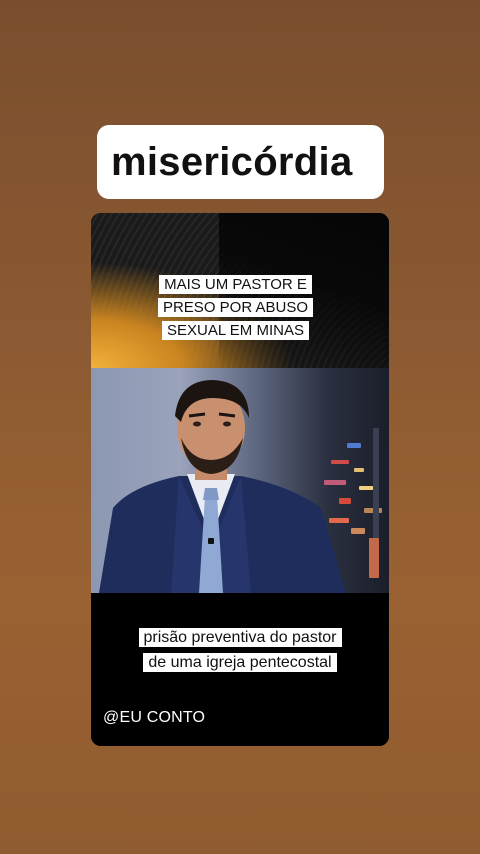  What do you see at coordinates (222, 486) in the screenshot?
I see `news-anchor-image` at bounding box center [222, 486].